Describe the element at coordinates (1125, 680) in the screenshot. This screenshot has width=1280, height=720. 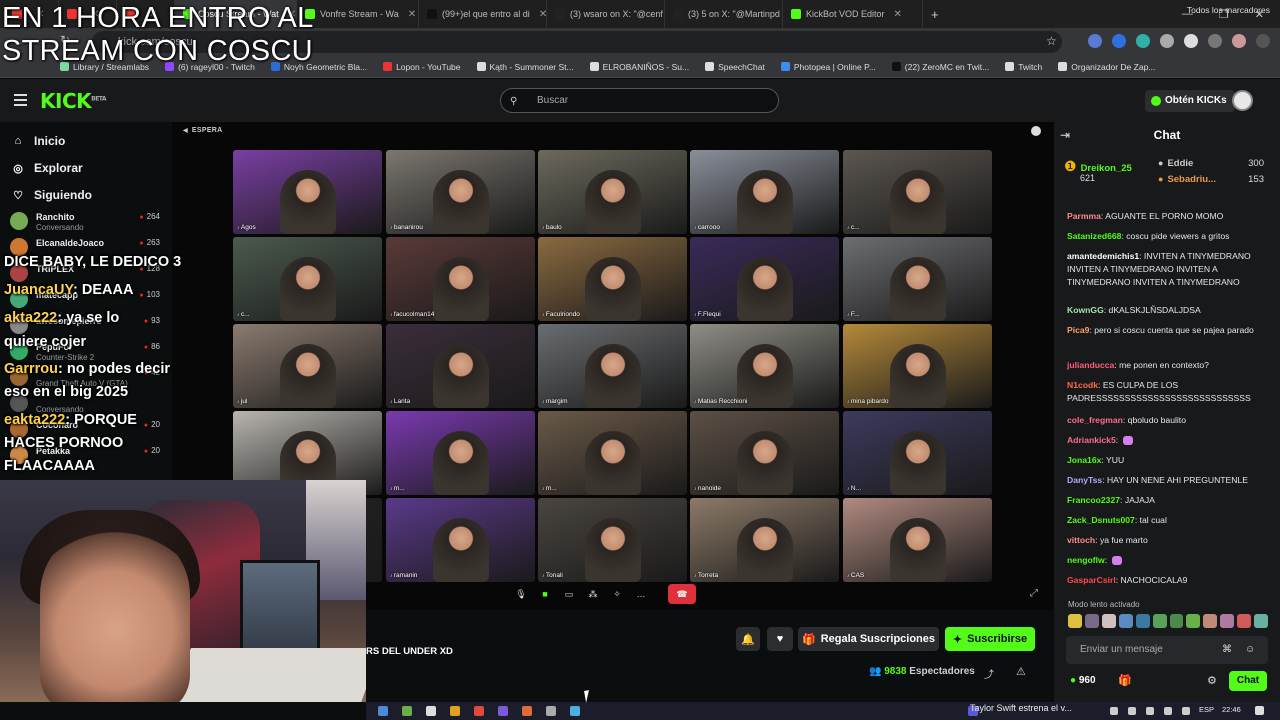
I see `chat-gift-icon: 🎁` at that location.